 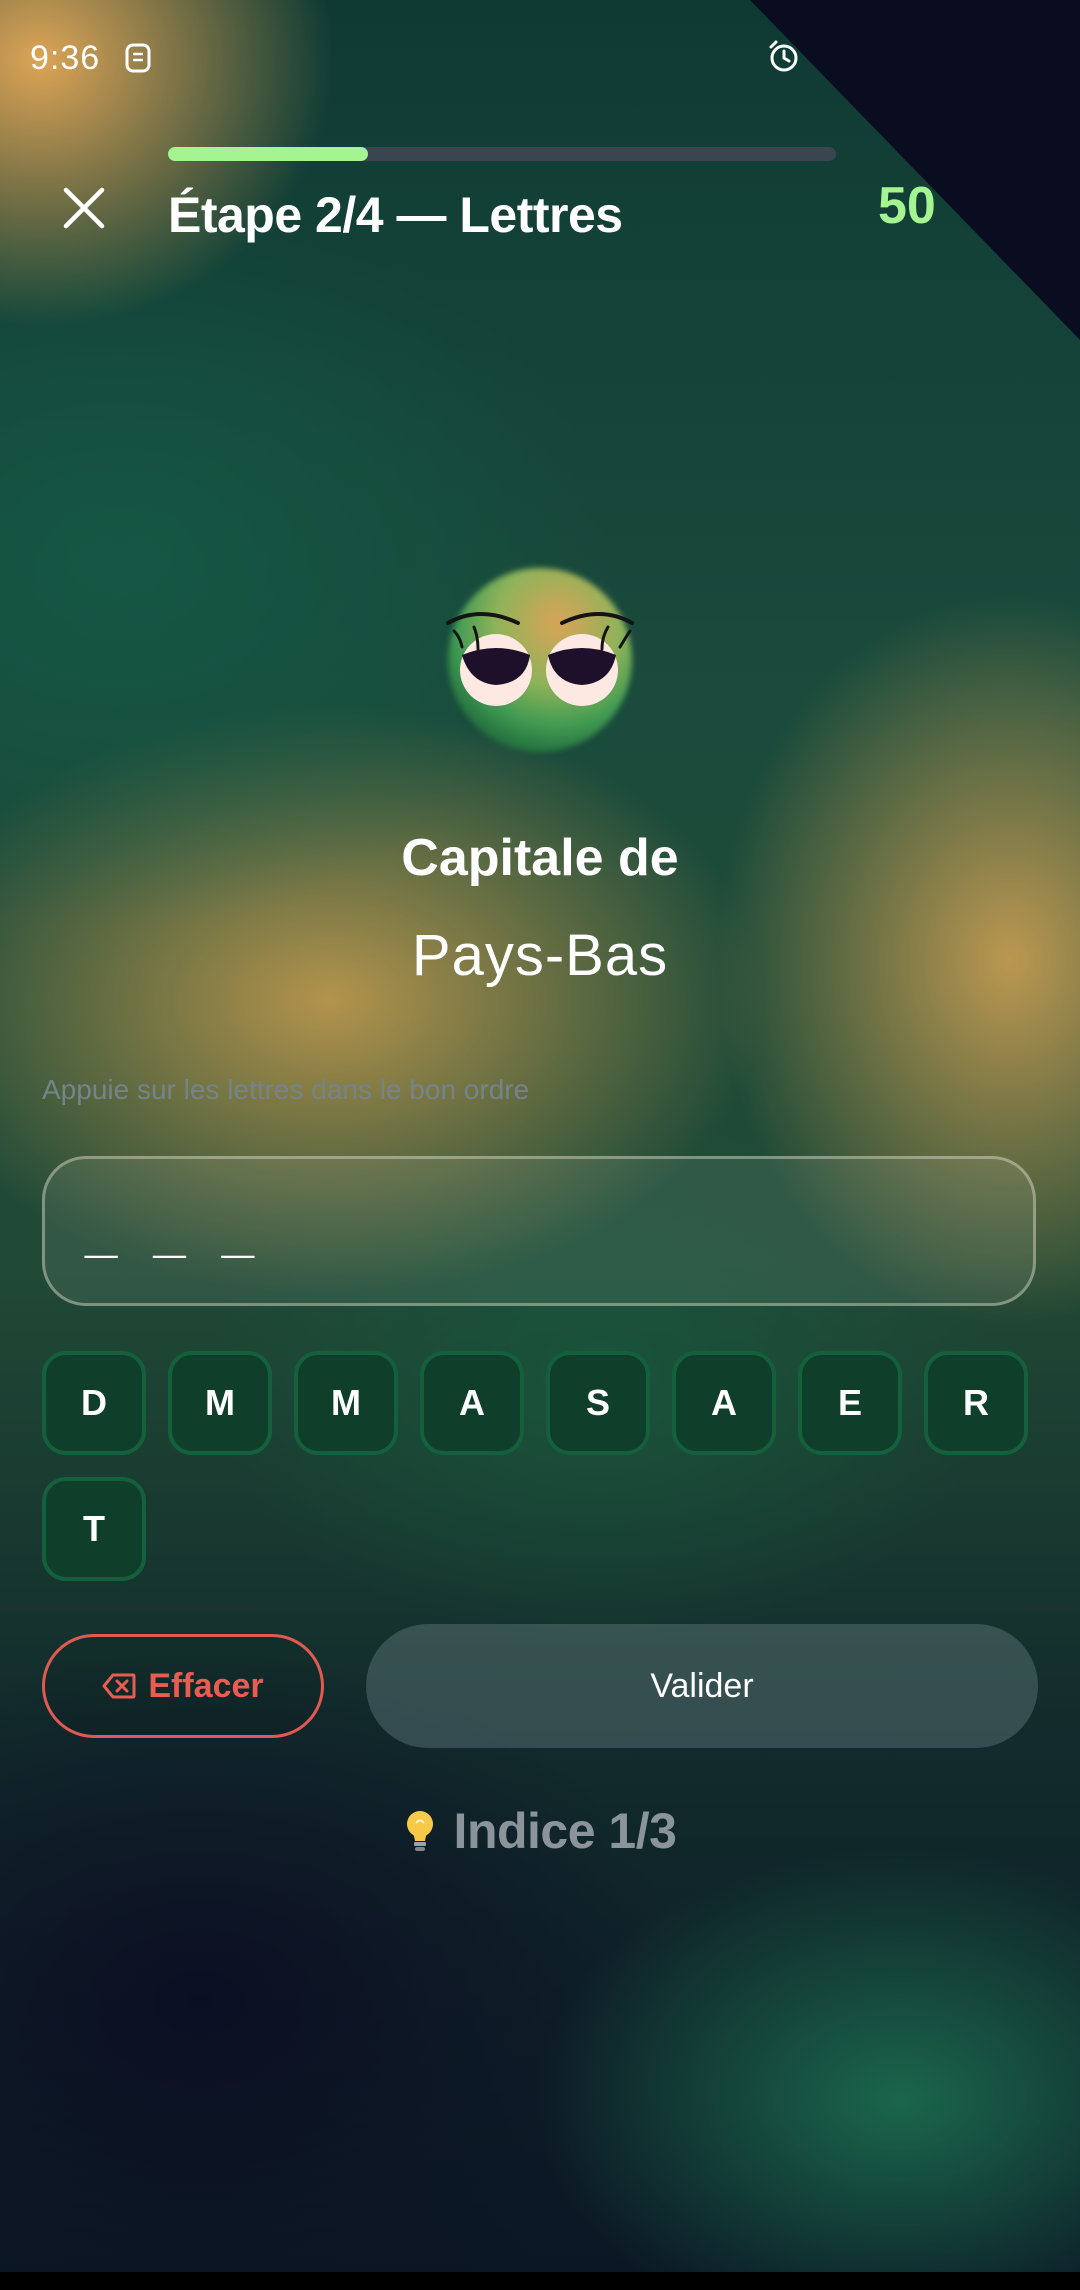 I want to click on score-counter: 50, so click(x=907, y=206).